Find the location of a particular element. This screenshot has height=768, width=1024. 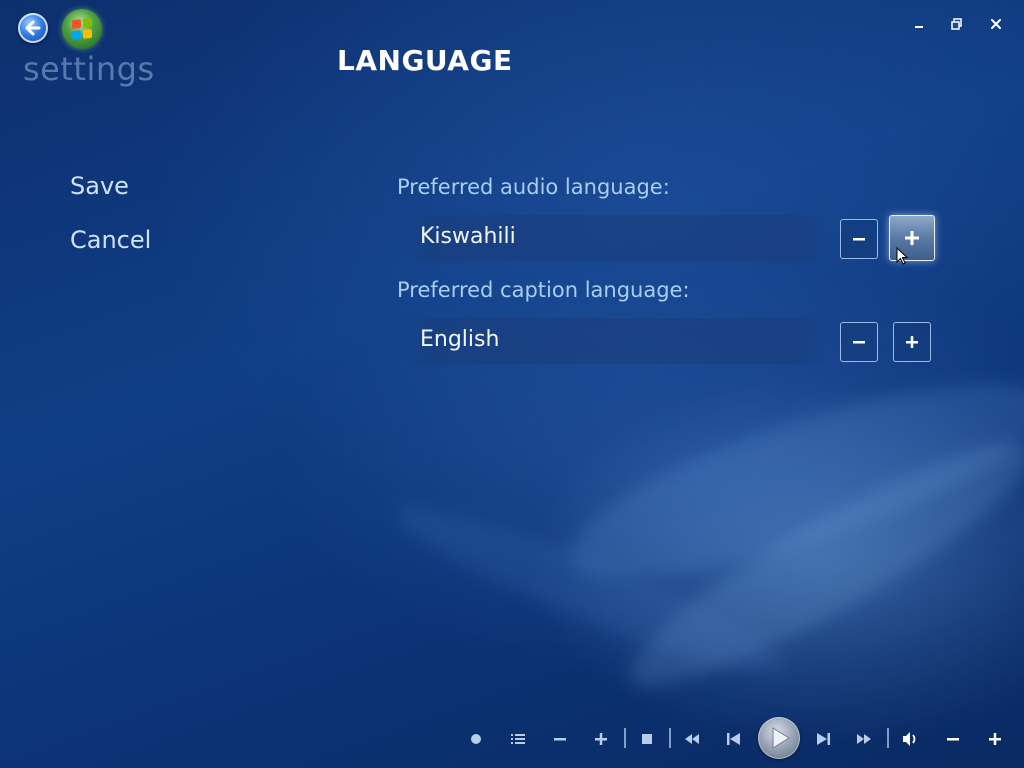

previous-icon is located at coordinates (733, 739).